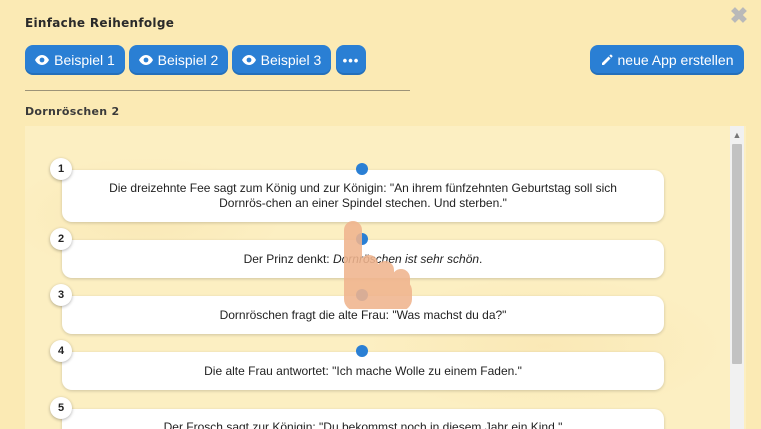 Image resolution: width=761 pixels, height=429 pixels. I want to click on example-1-button: Beispiel 1, so click(75, 60).